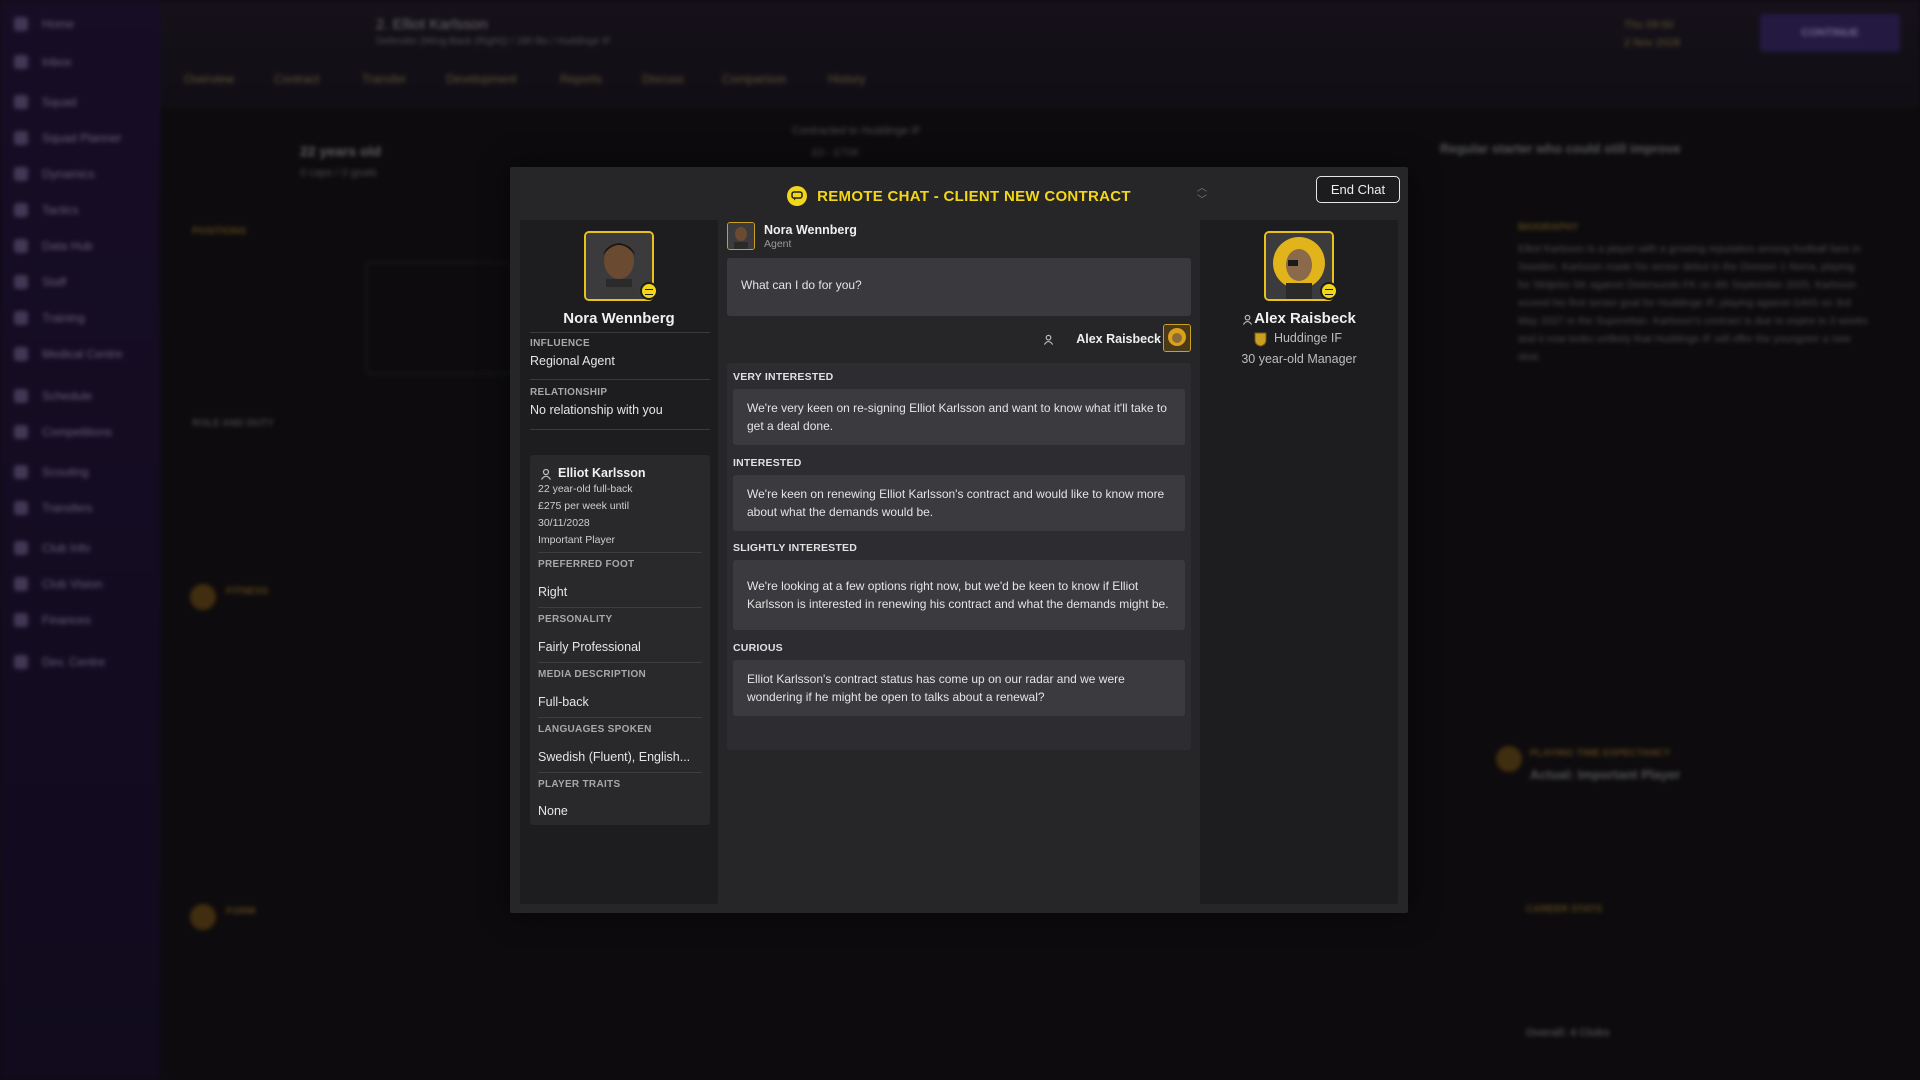 This screenshot has width=1920, height=1080. What do you see at coordinates (767, 463) in the screenshot?
I see `option-label-interested: INTERESTED` at bounding box center [767, 463].